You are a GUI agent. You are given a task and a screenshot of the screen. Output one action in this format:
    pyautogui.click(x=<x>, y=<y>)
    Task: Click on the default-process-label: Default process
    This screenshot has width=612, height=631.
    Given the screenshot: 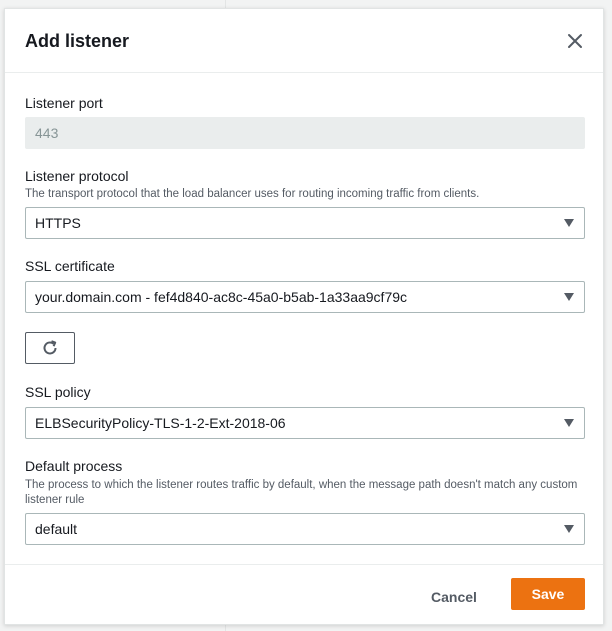 What is the action you would take?
    pyautogui.click(x=74, y=466)
    